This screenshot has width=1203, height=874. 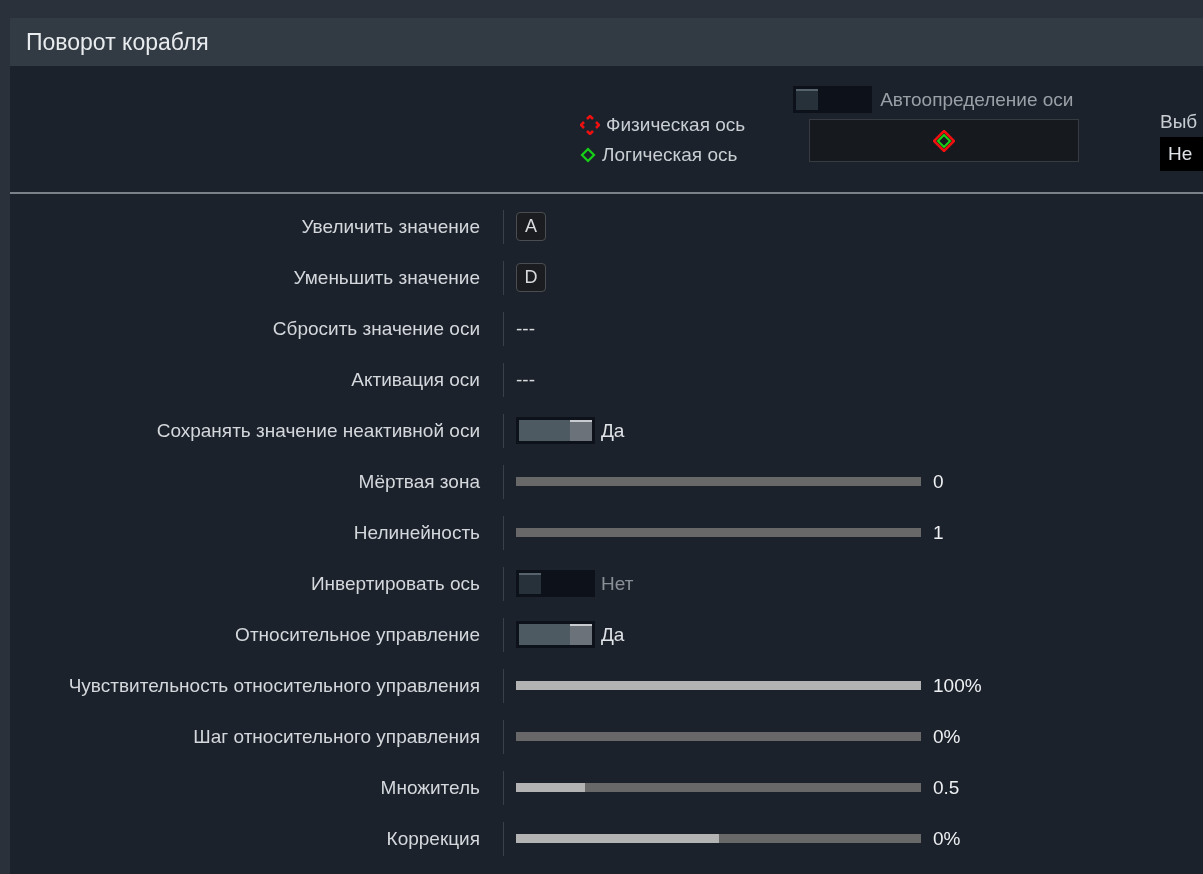 What do you see at coordinates (1179, 122) in the screenshot?
I see `device-label: Выб` at bounding box center [1179, 122].